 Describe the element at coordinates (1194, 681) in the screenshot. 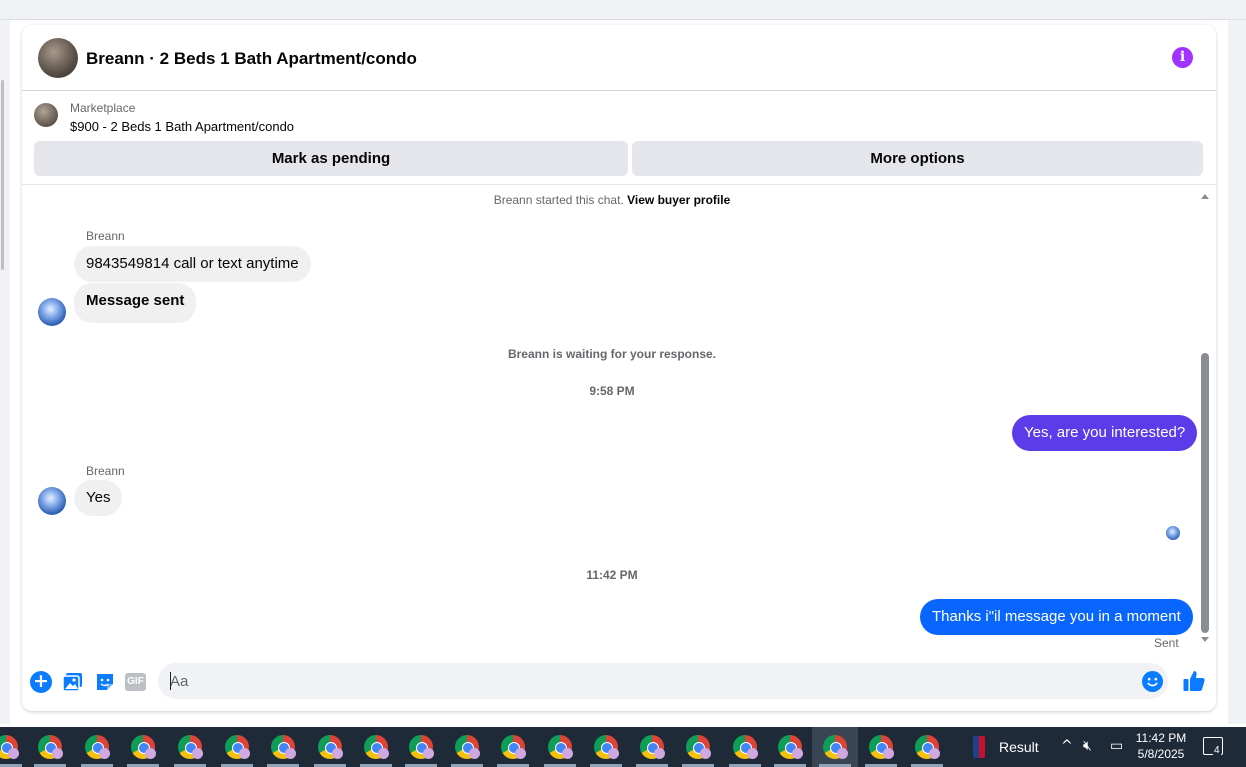

I see `thumbs-up-icon` at that location.